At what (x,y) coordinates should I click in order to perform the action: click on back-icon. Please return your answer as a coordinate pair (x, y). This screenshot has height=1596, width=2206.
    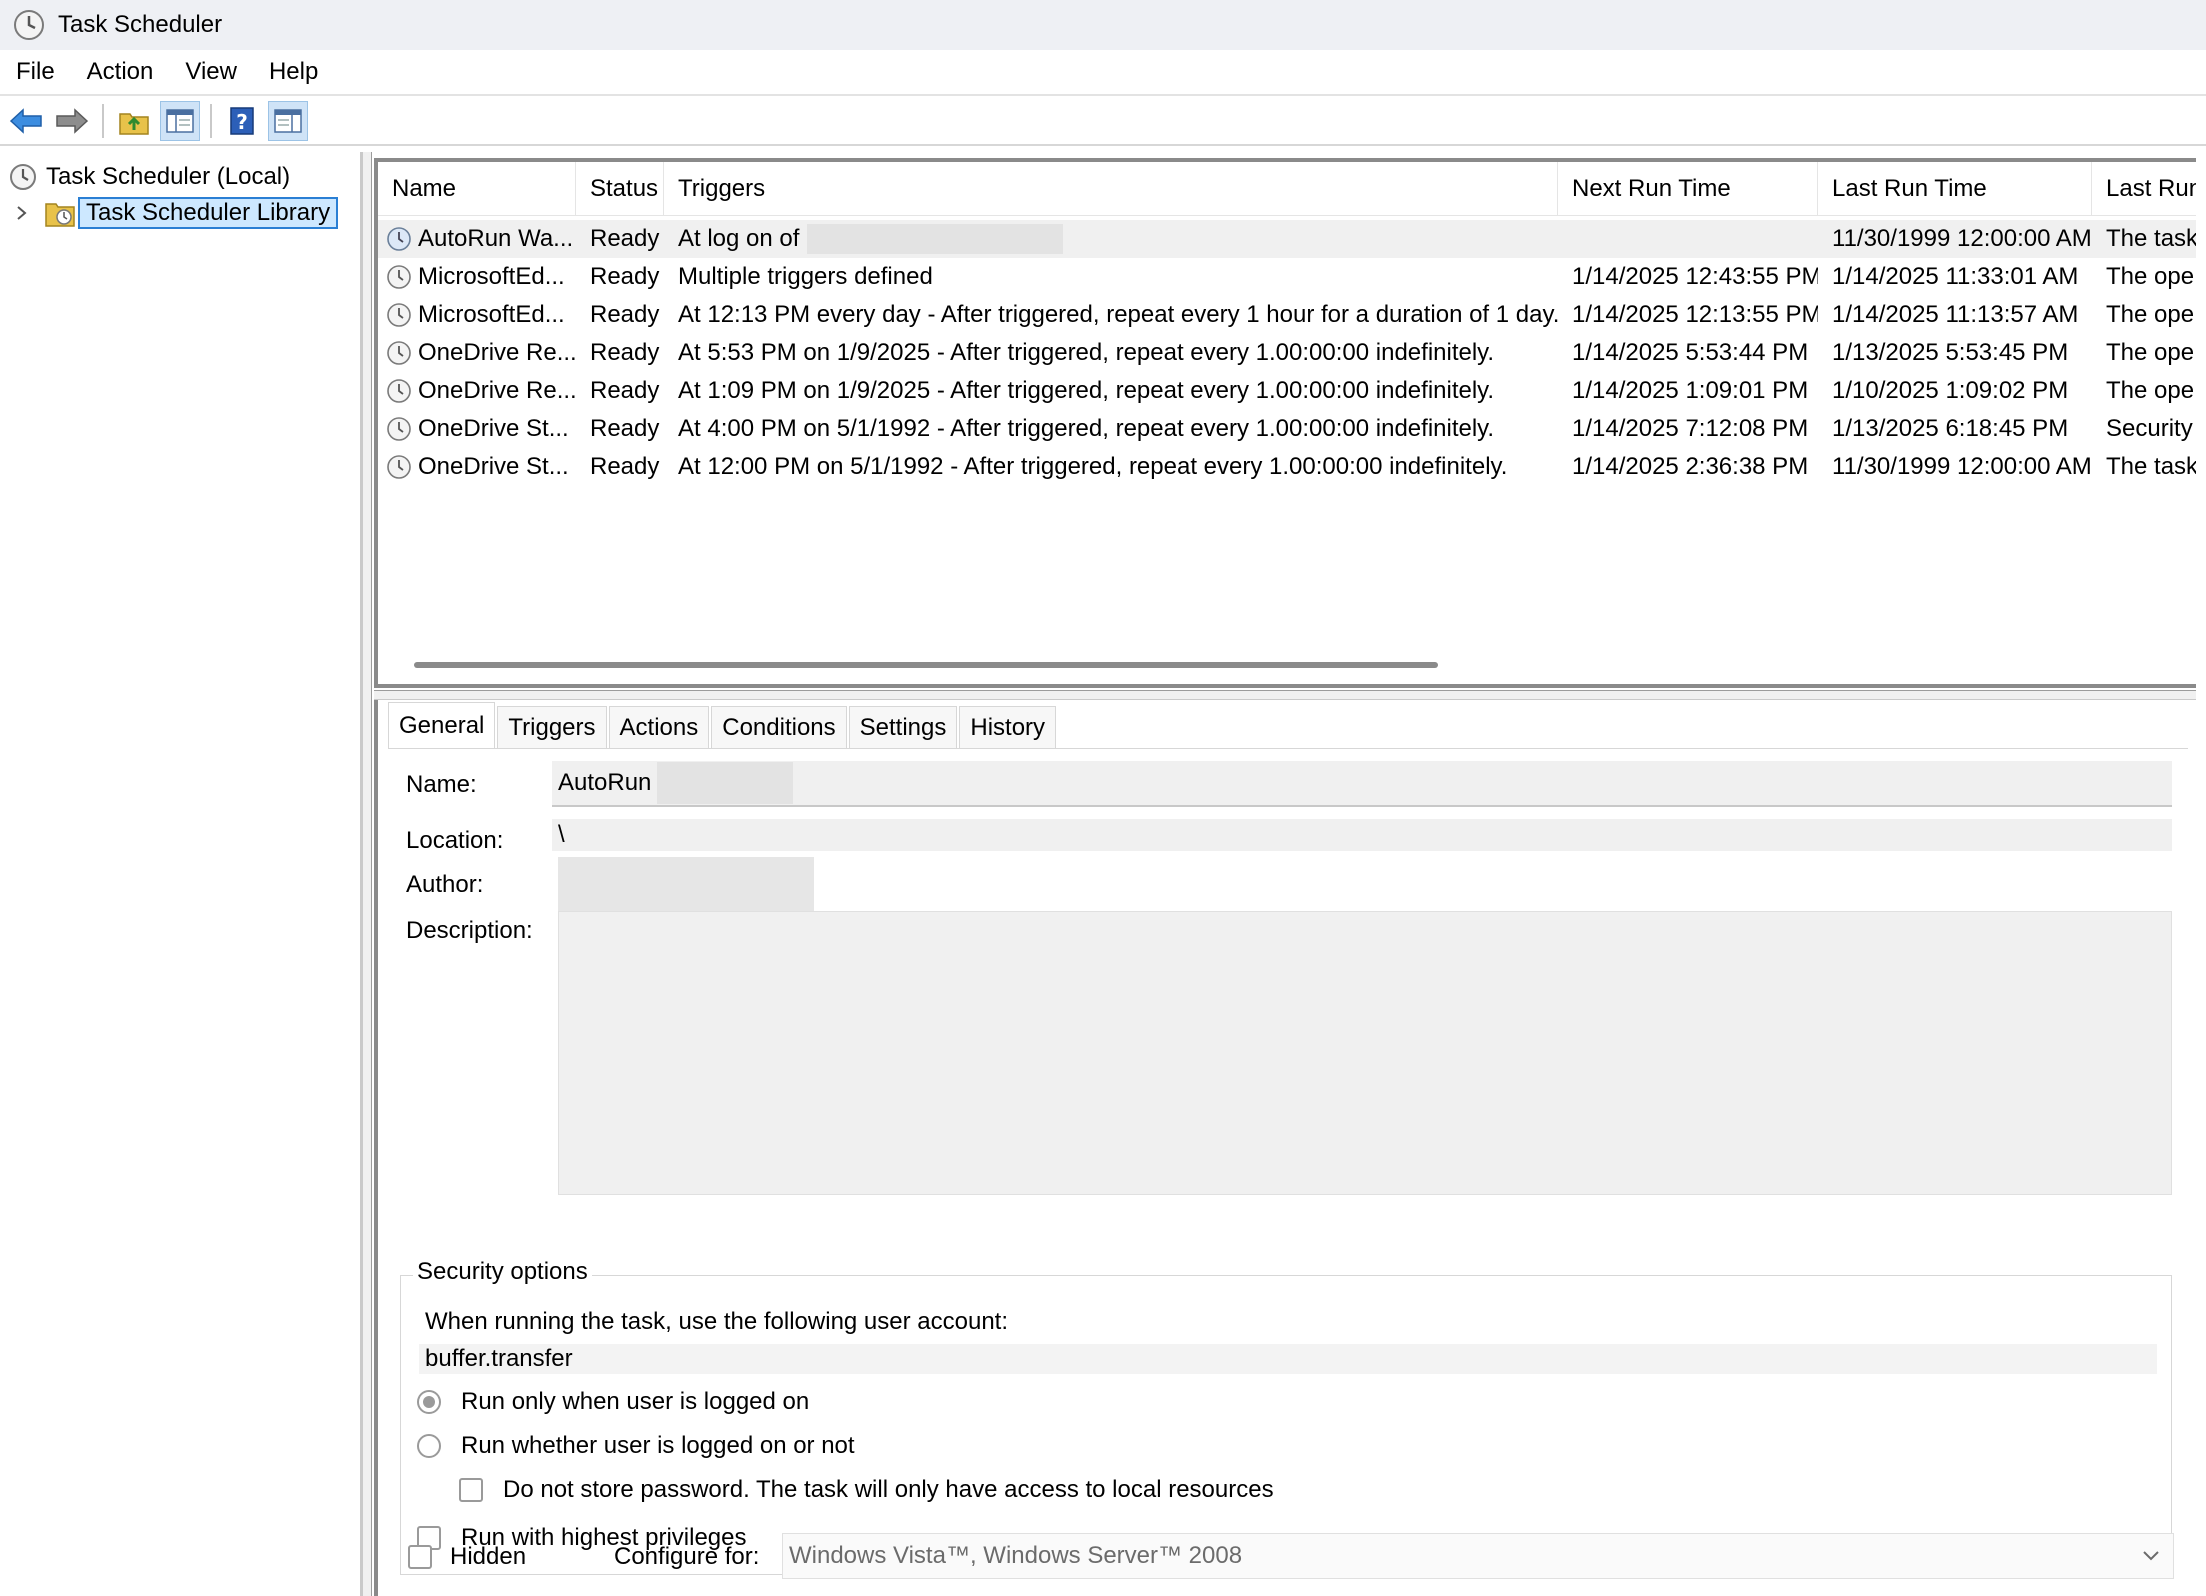
    Looking at the image, I should click on (25, 121).